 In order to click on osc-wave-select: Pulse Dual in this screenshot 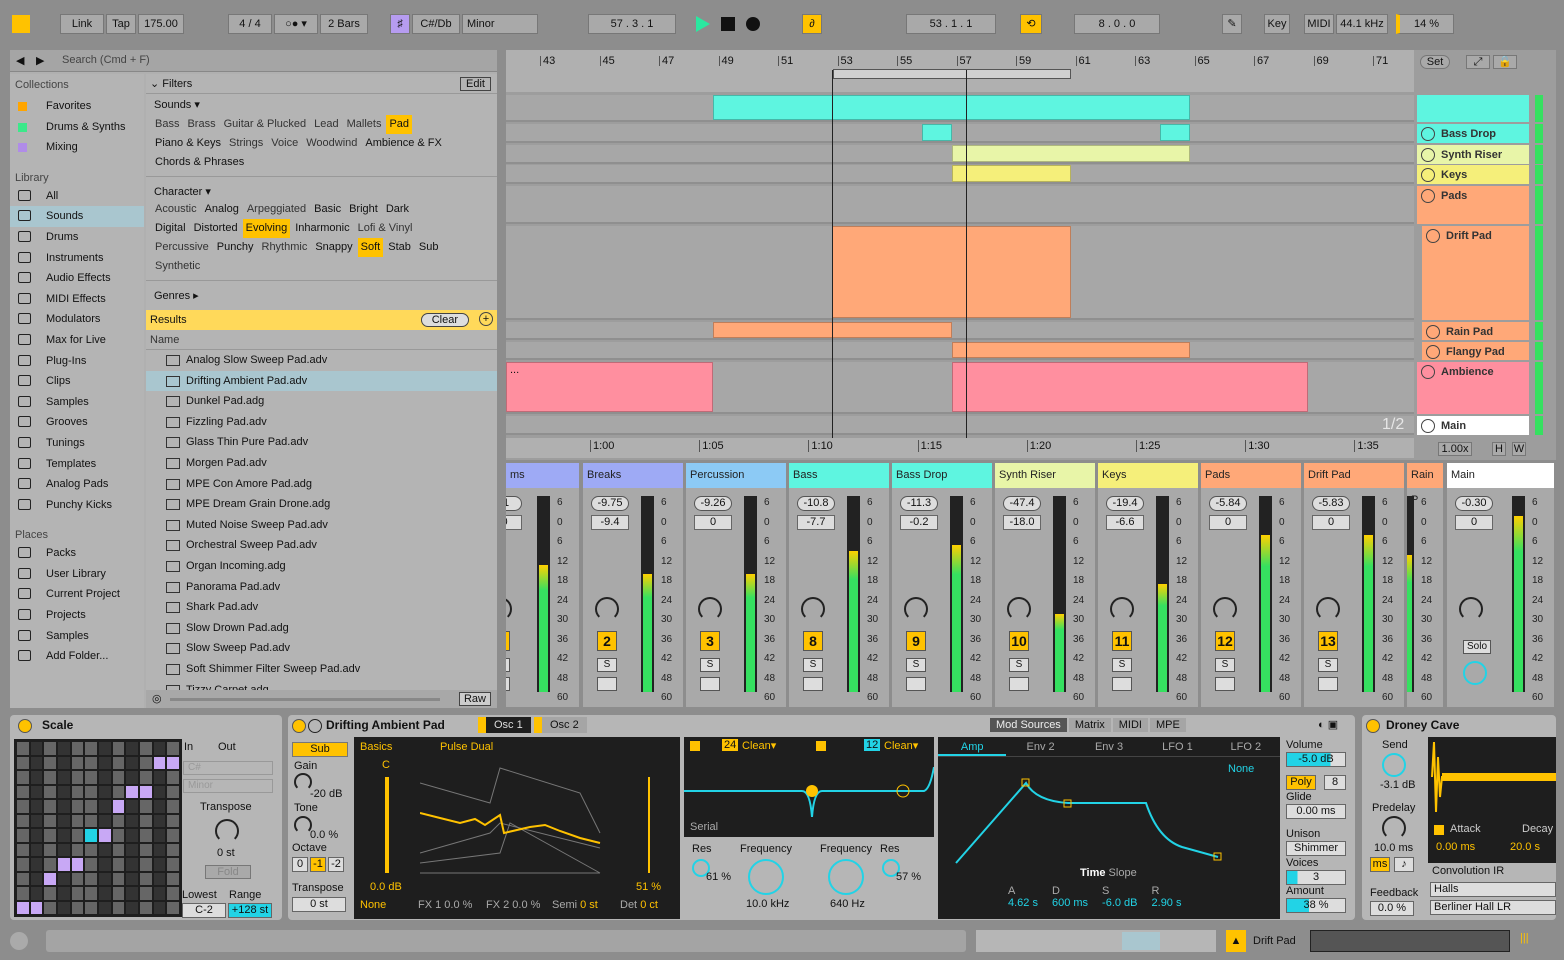, I will do `click(466, 747)`.